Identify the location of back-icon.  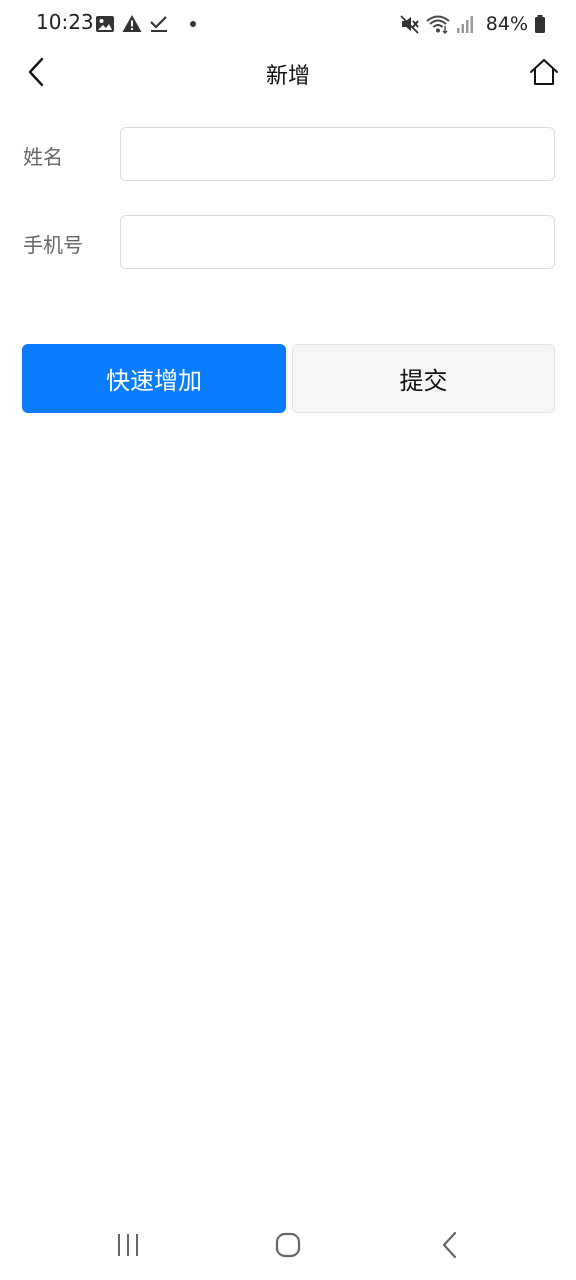
(449, 1245).